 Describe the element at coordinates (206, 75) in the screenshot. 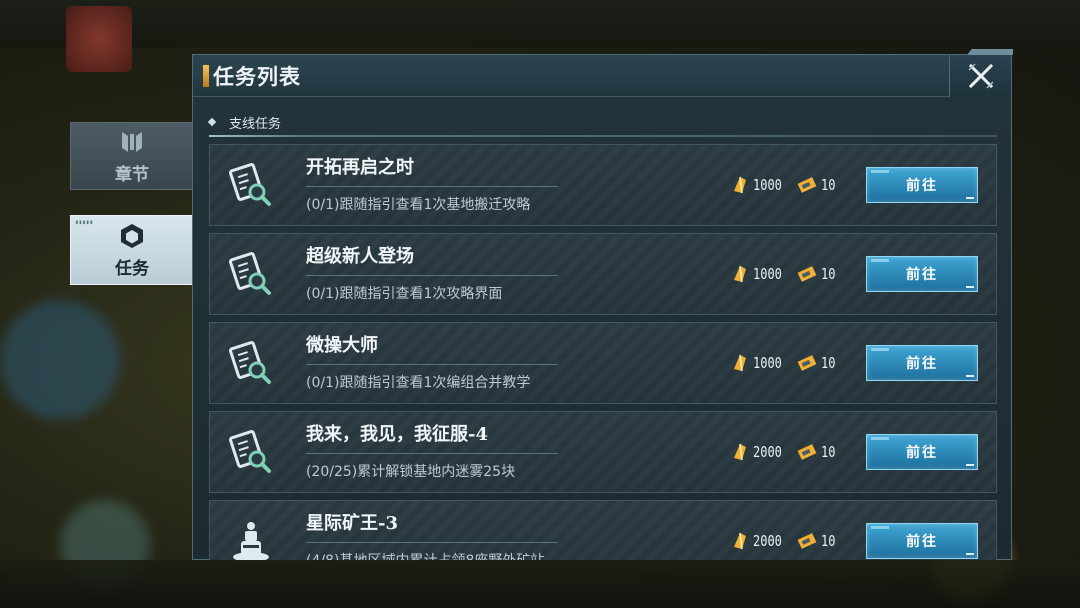

I see `title-accent-bar` at that location.